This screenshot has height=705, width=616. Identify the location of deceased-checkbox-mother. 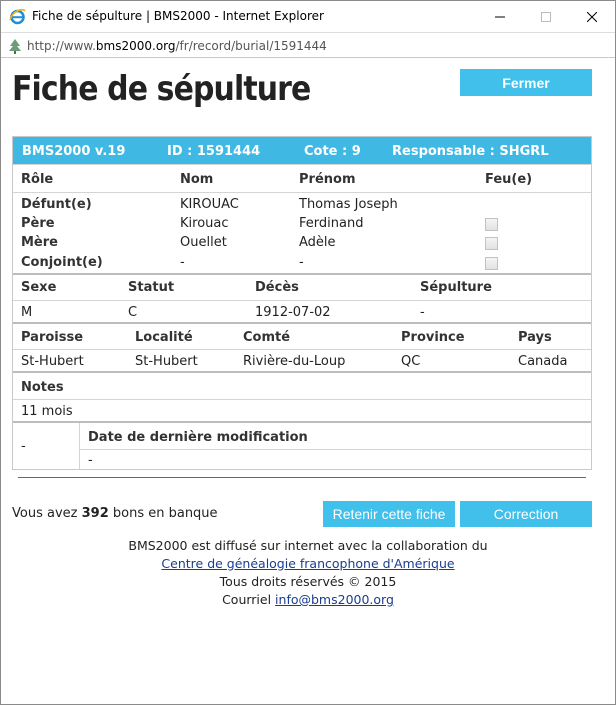
(491, 243).